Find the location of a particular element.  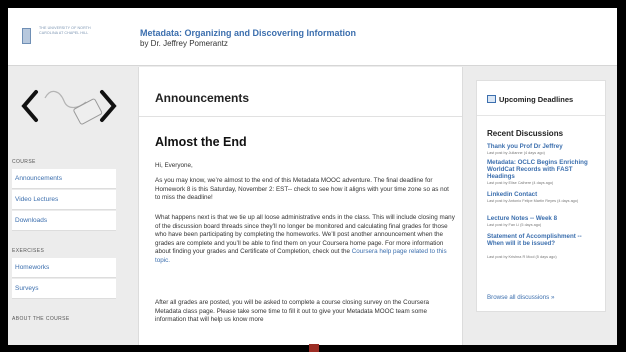

tag-string-icon is located at coordinates (65, 99).